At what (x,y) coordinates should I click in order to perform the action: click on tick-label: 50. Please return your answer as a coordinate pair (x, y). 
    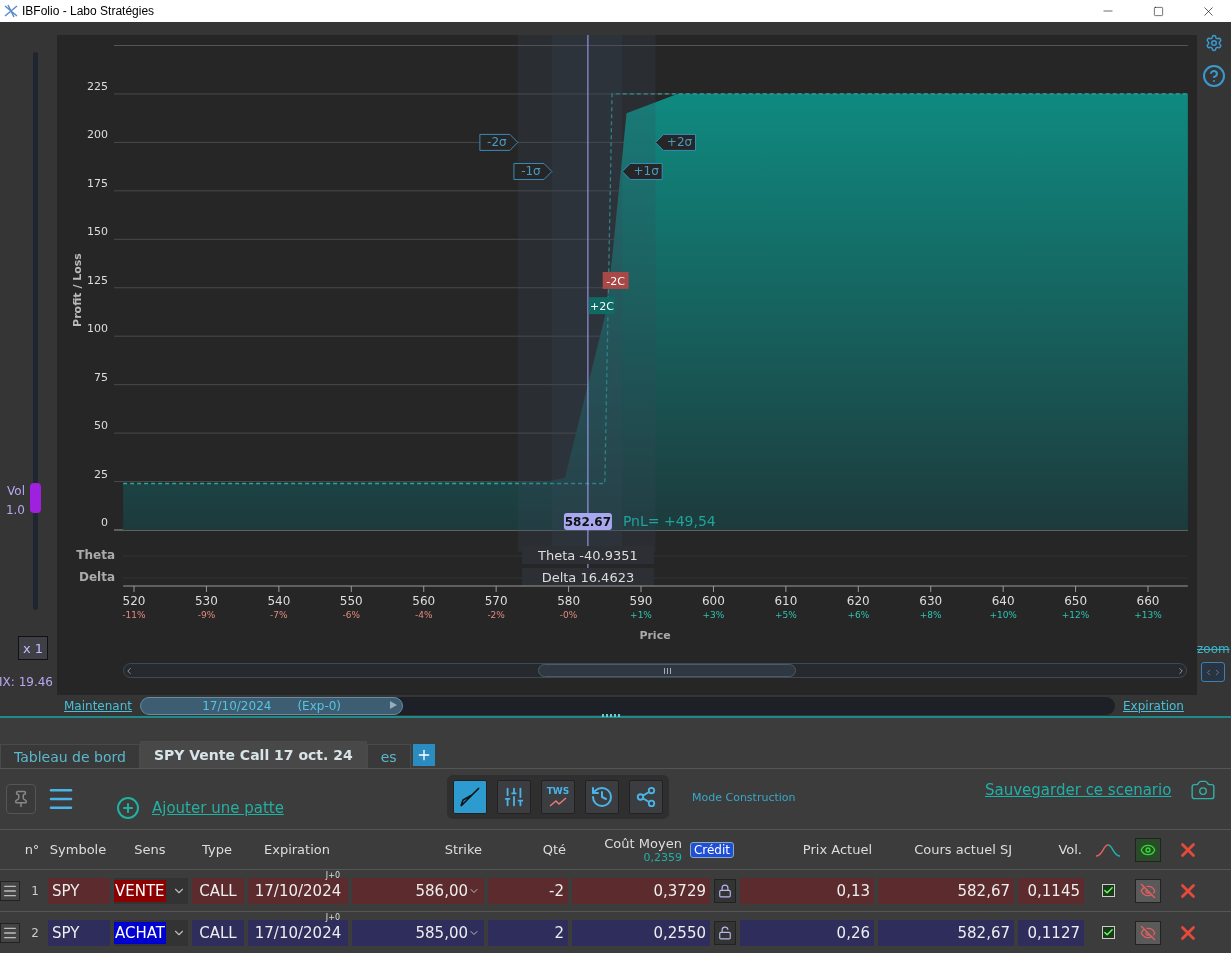
    Looking at the image, I should click on (101, 426).